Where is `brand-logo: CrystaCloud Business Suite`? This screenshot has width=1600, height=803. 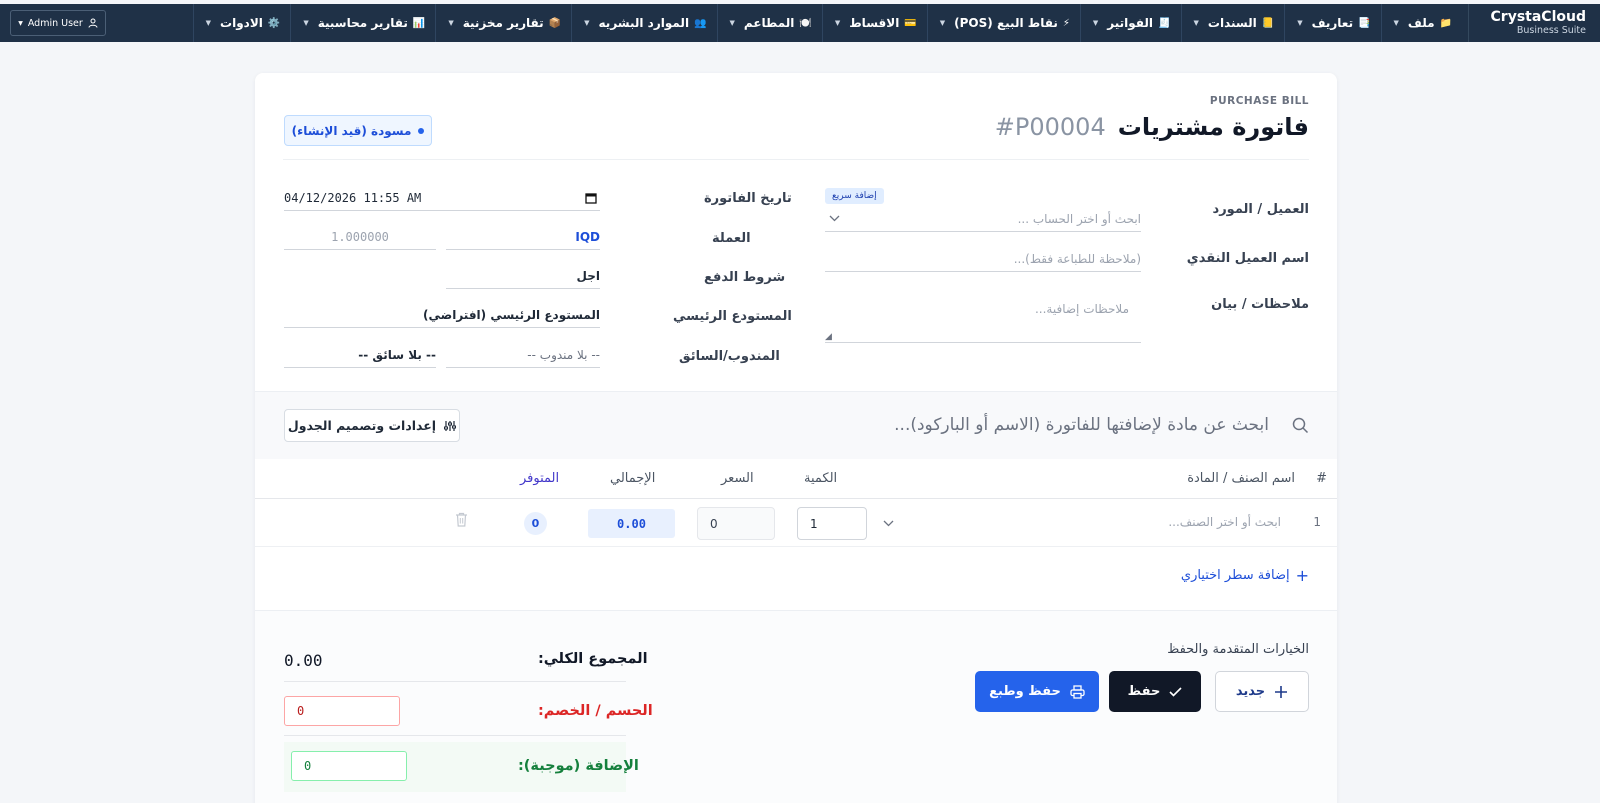 brand-logo: CrystaCloud Business Suite is located at coordinates (1534, 23).